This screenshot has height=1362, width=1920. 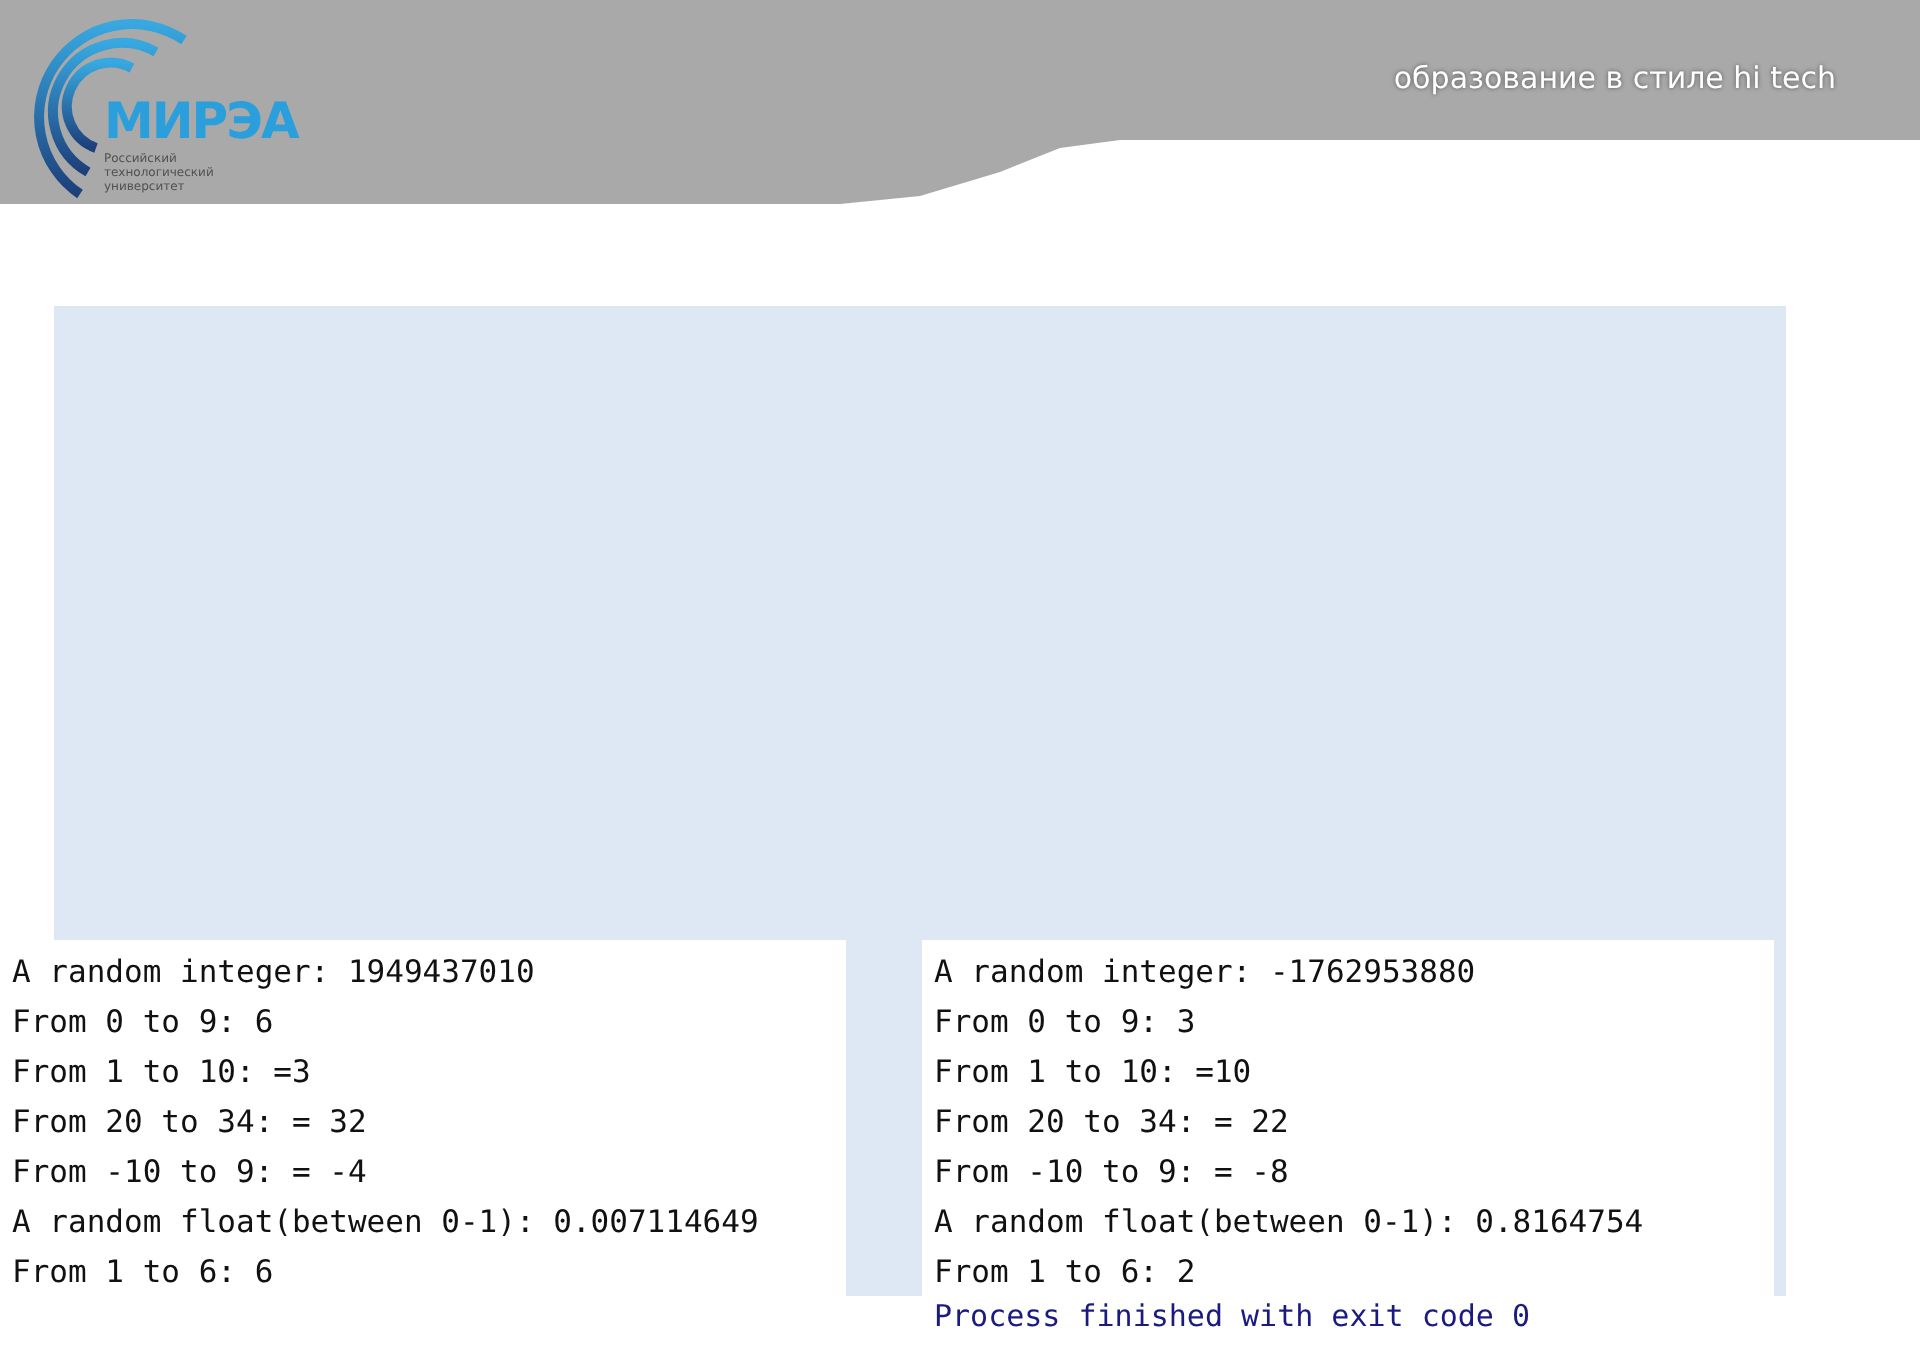 I want to click on process-status-text: Process finished with exit code 0, so click(x=1231, y=1316).